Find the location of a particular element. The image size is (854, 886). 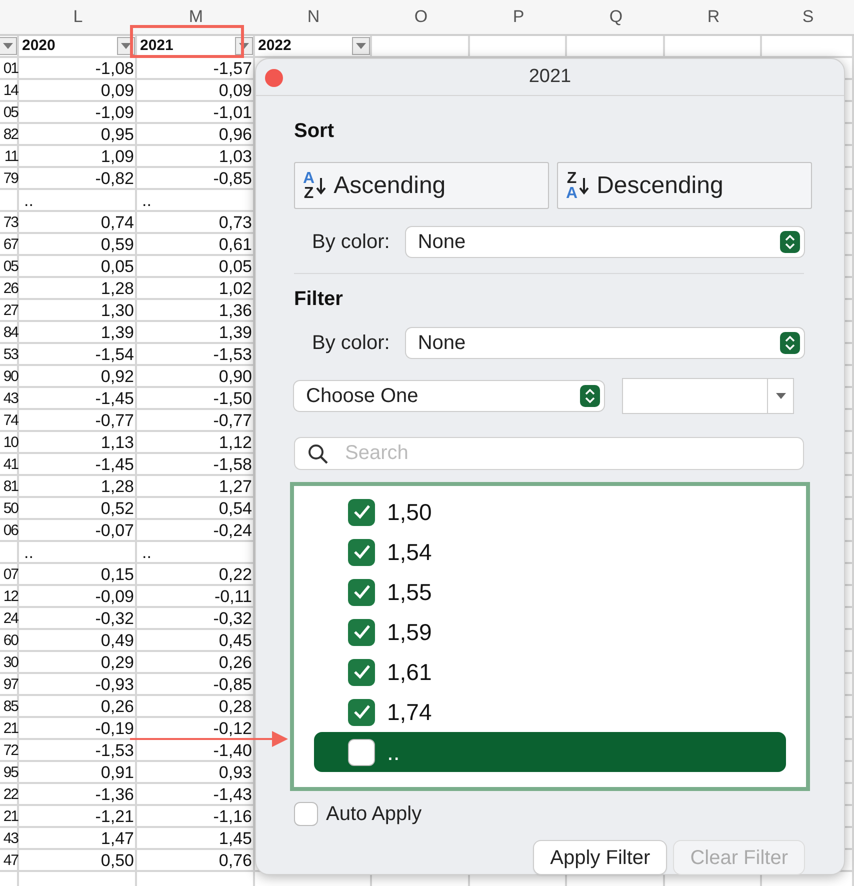

table-cell-text: 97 is located at coordinates (10, 685).